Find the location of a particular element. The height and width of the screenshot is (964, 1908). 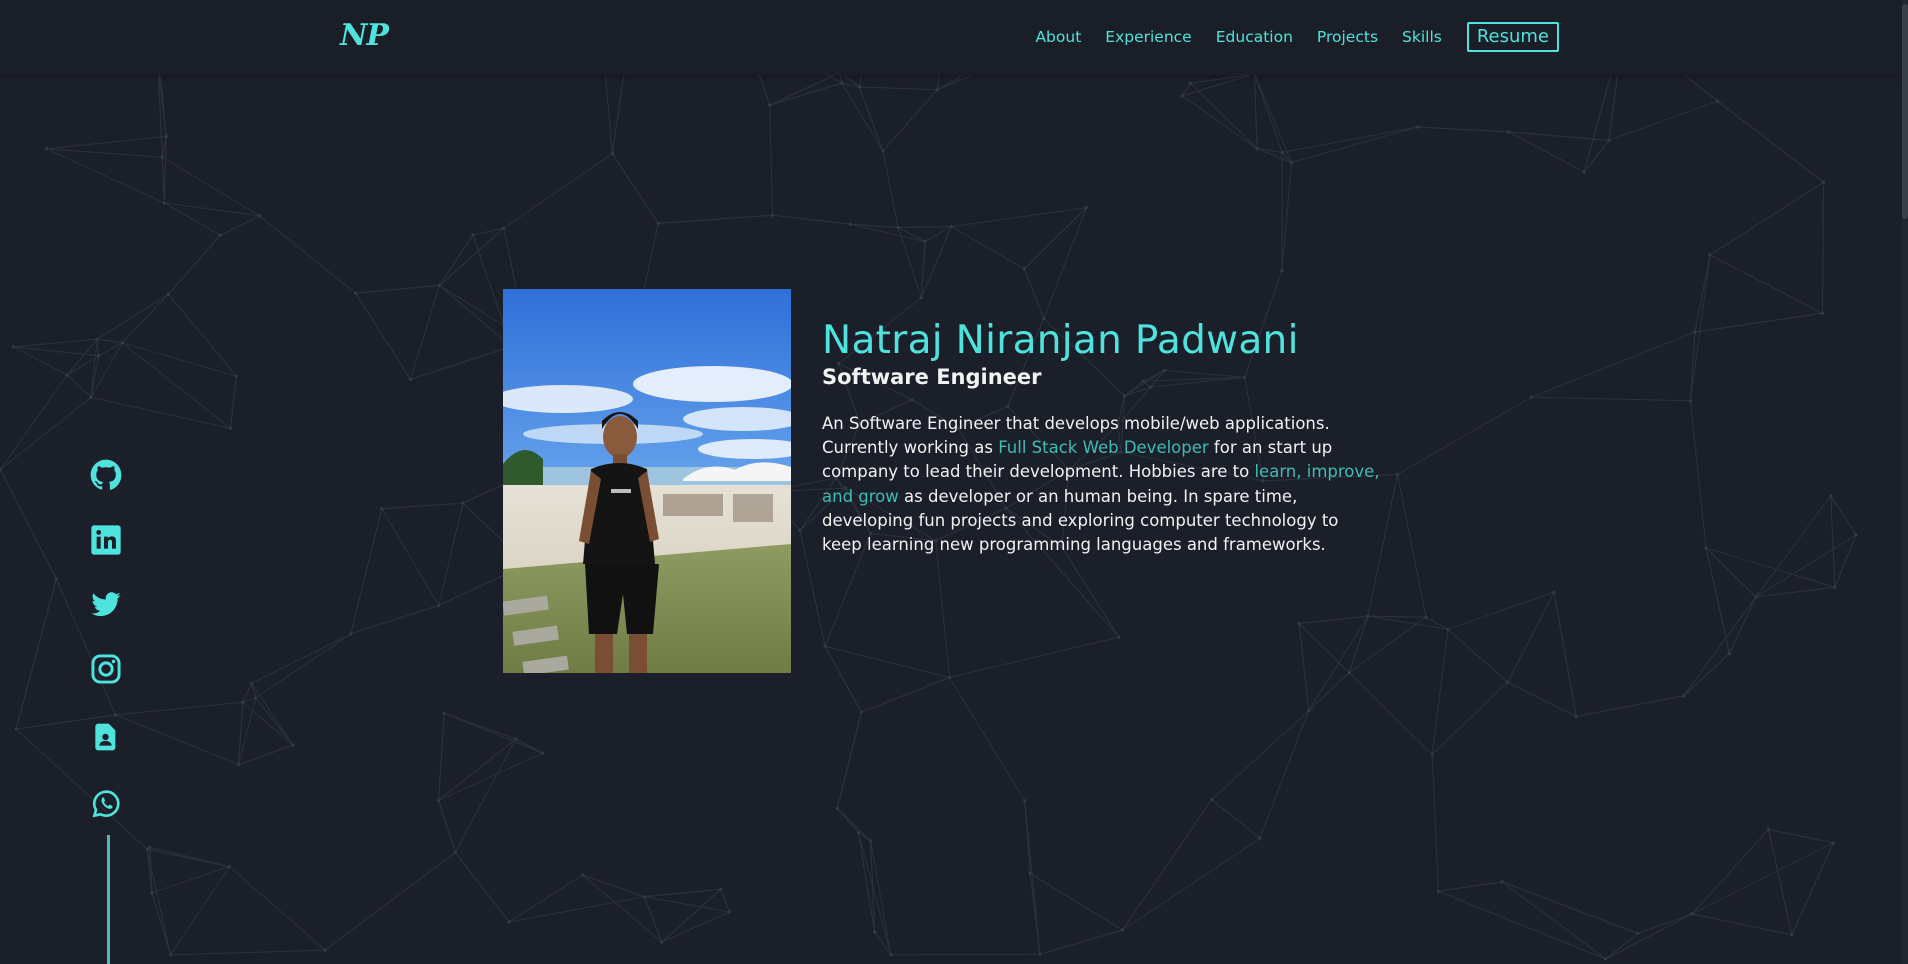

nav-education: Education is located at coordinates (1254, 37).